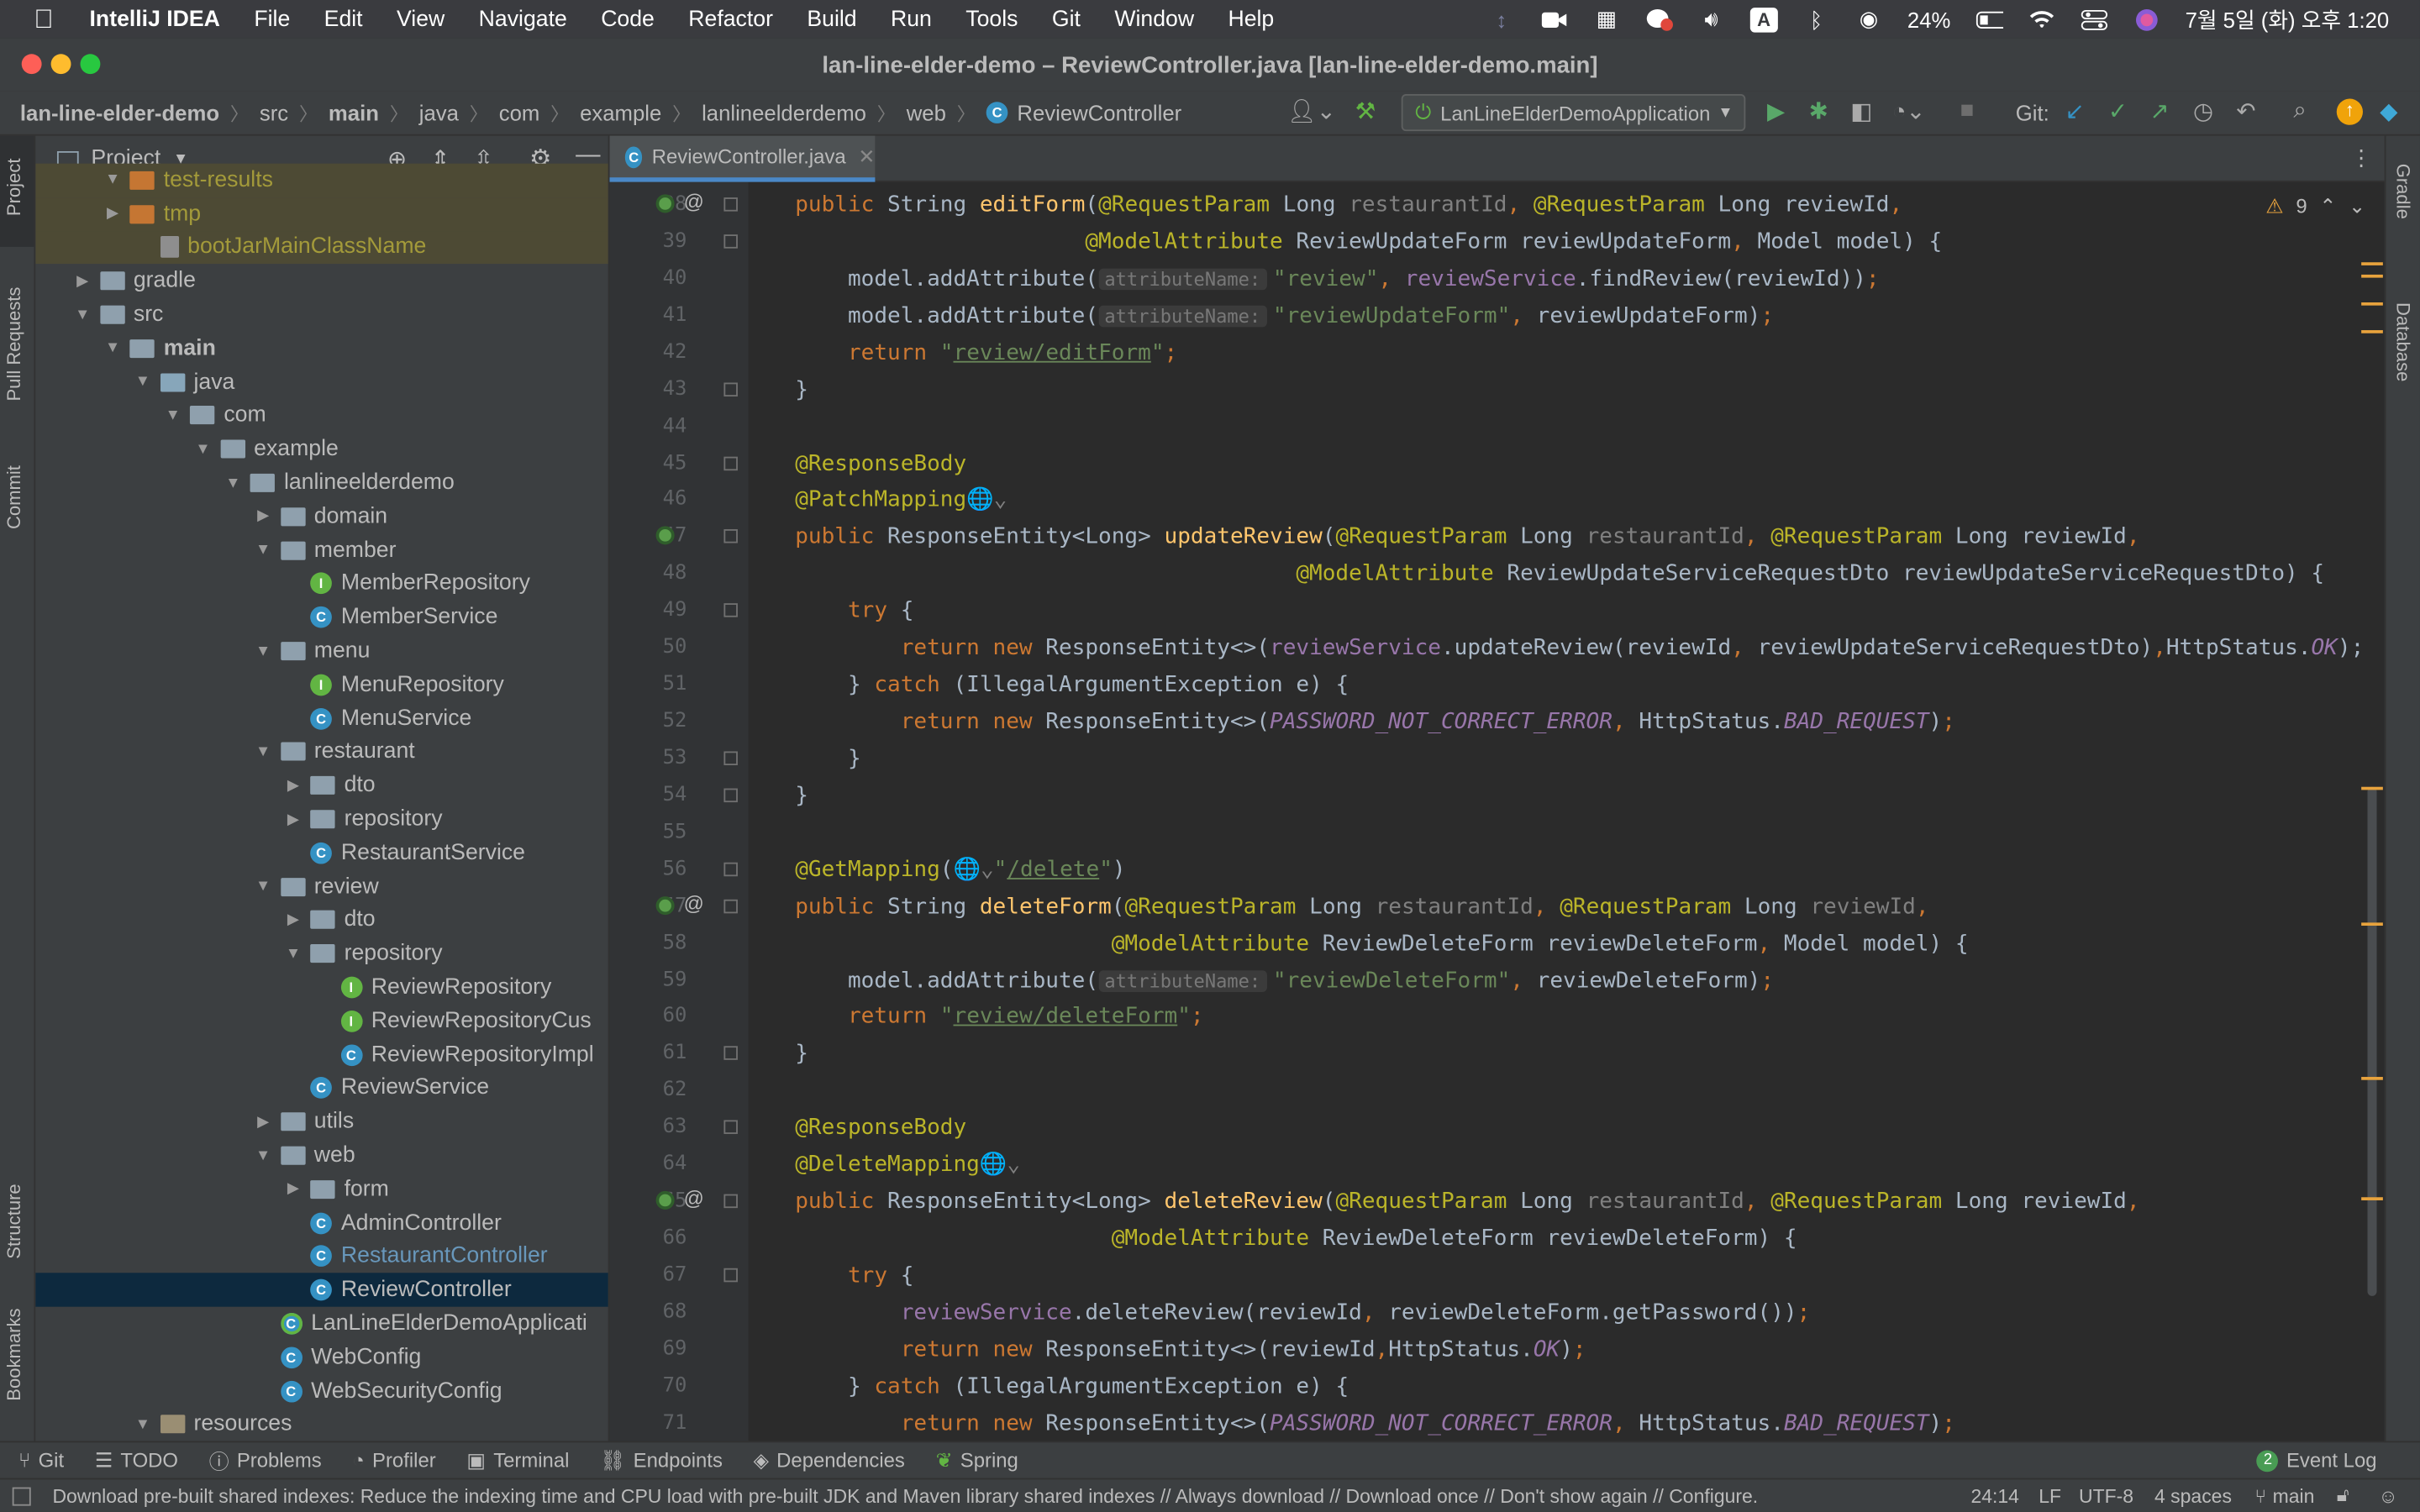 This screenshot has height=1512, width=2420. I want to click on tree-item: ▶ utils, so click(321, 1122).